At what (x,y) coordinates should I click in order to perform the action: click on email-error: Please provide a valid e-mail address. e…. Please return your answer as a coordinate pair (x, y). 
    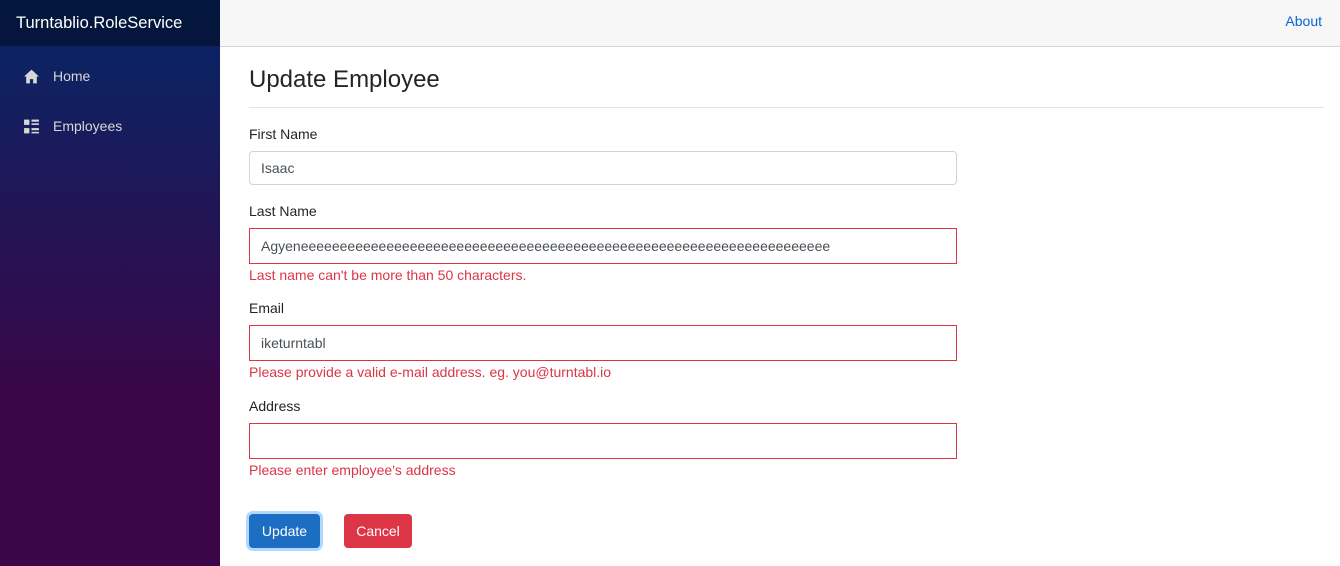
    Looking at the image, I should click on (430, 372).